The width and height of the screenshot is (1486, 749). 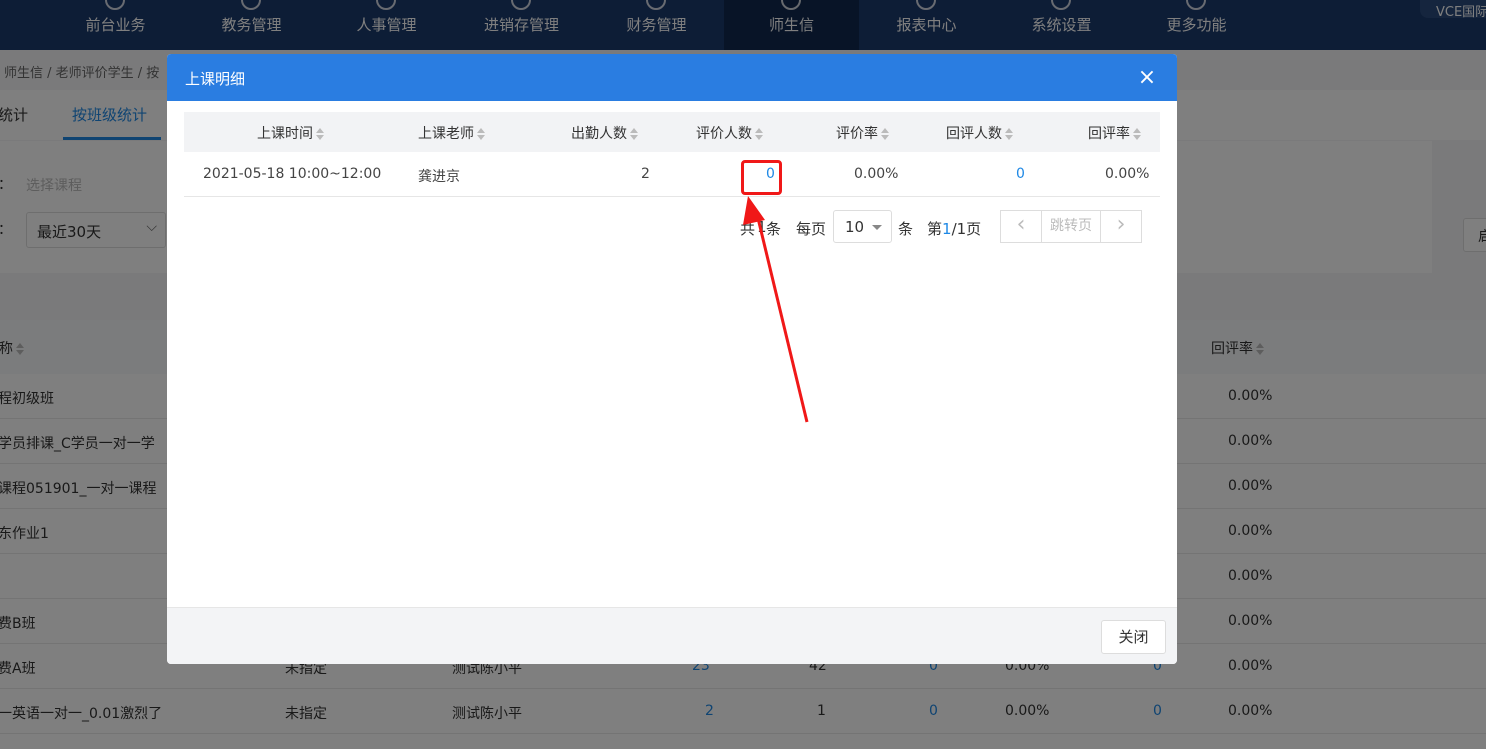 What do you see at coordinates (876, 174) in the screenshot?
I see `cell-eval-rate: 0.00%` at bounding box center [876, 174].